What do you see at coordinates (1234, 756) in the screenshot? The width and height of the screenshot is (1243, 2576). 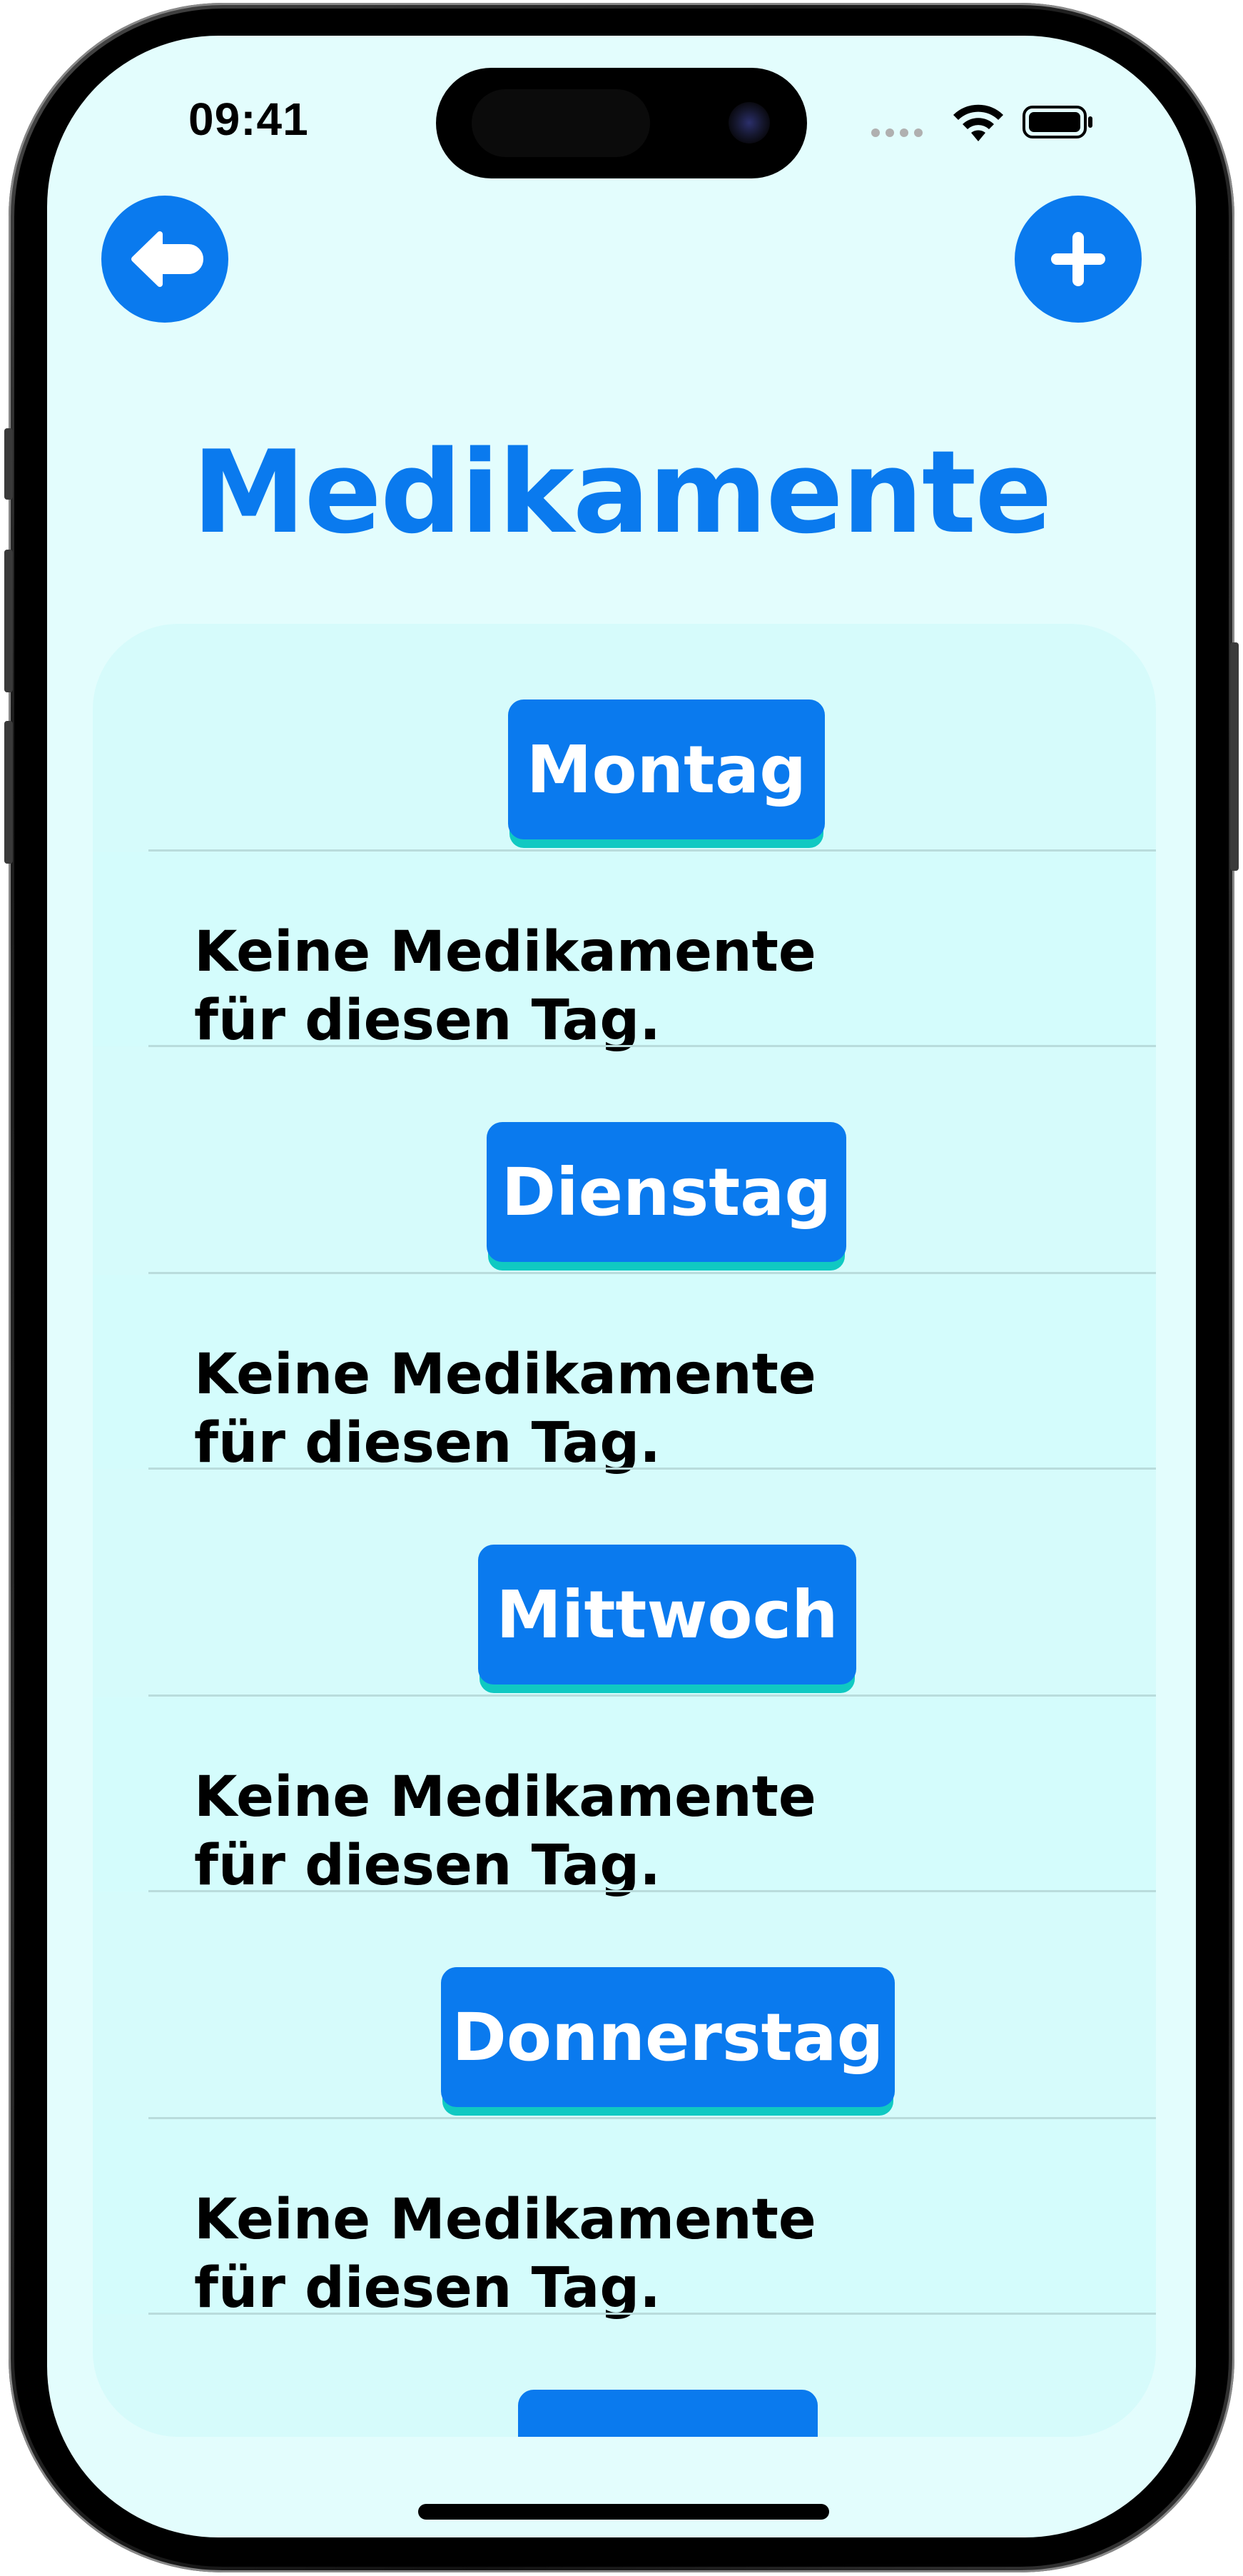 I see `power-button` at bounding box center [1234, 756].